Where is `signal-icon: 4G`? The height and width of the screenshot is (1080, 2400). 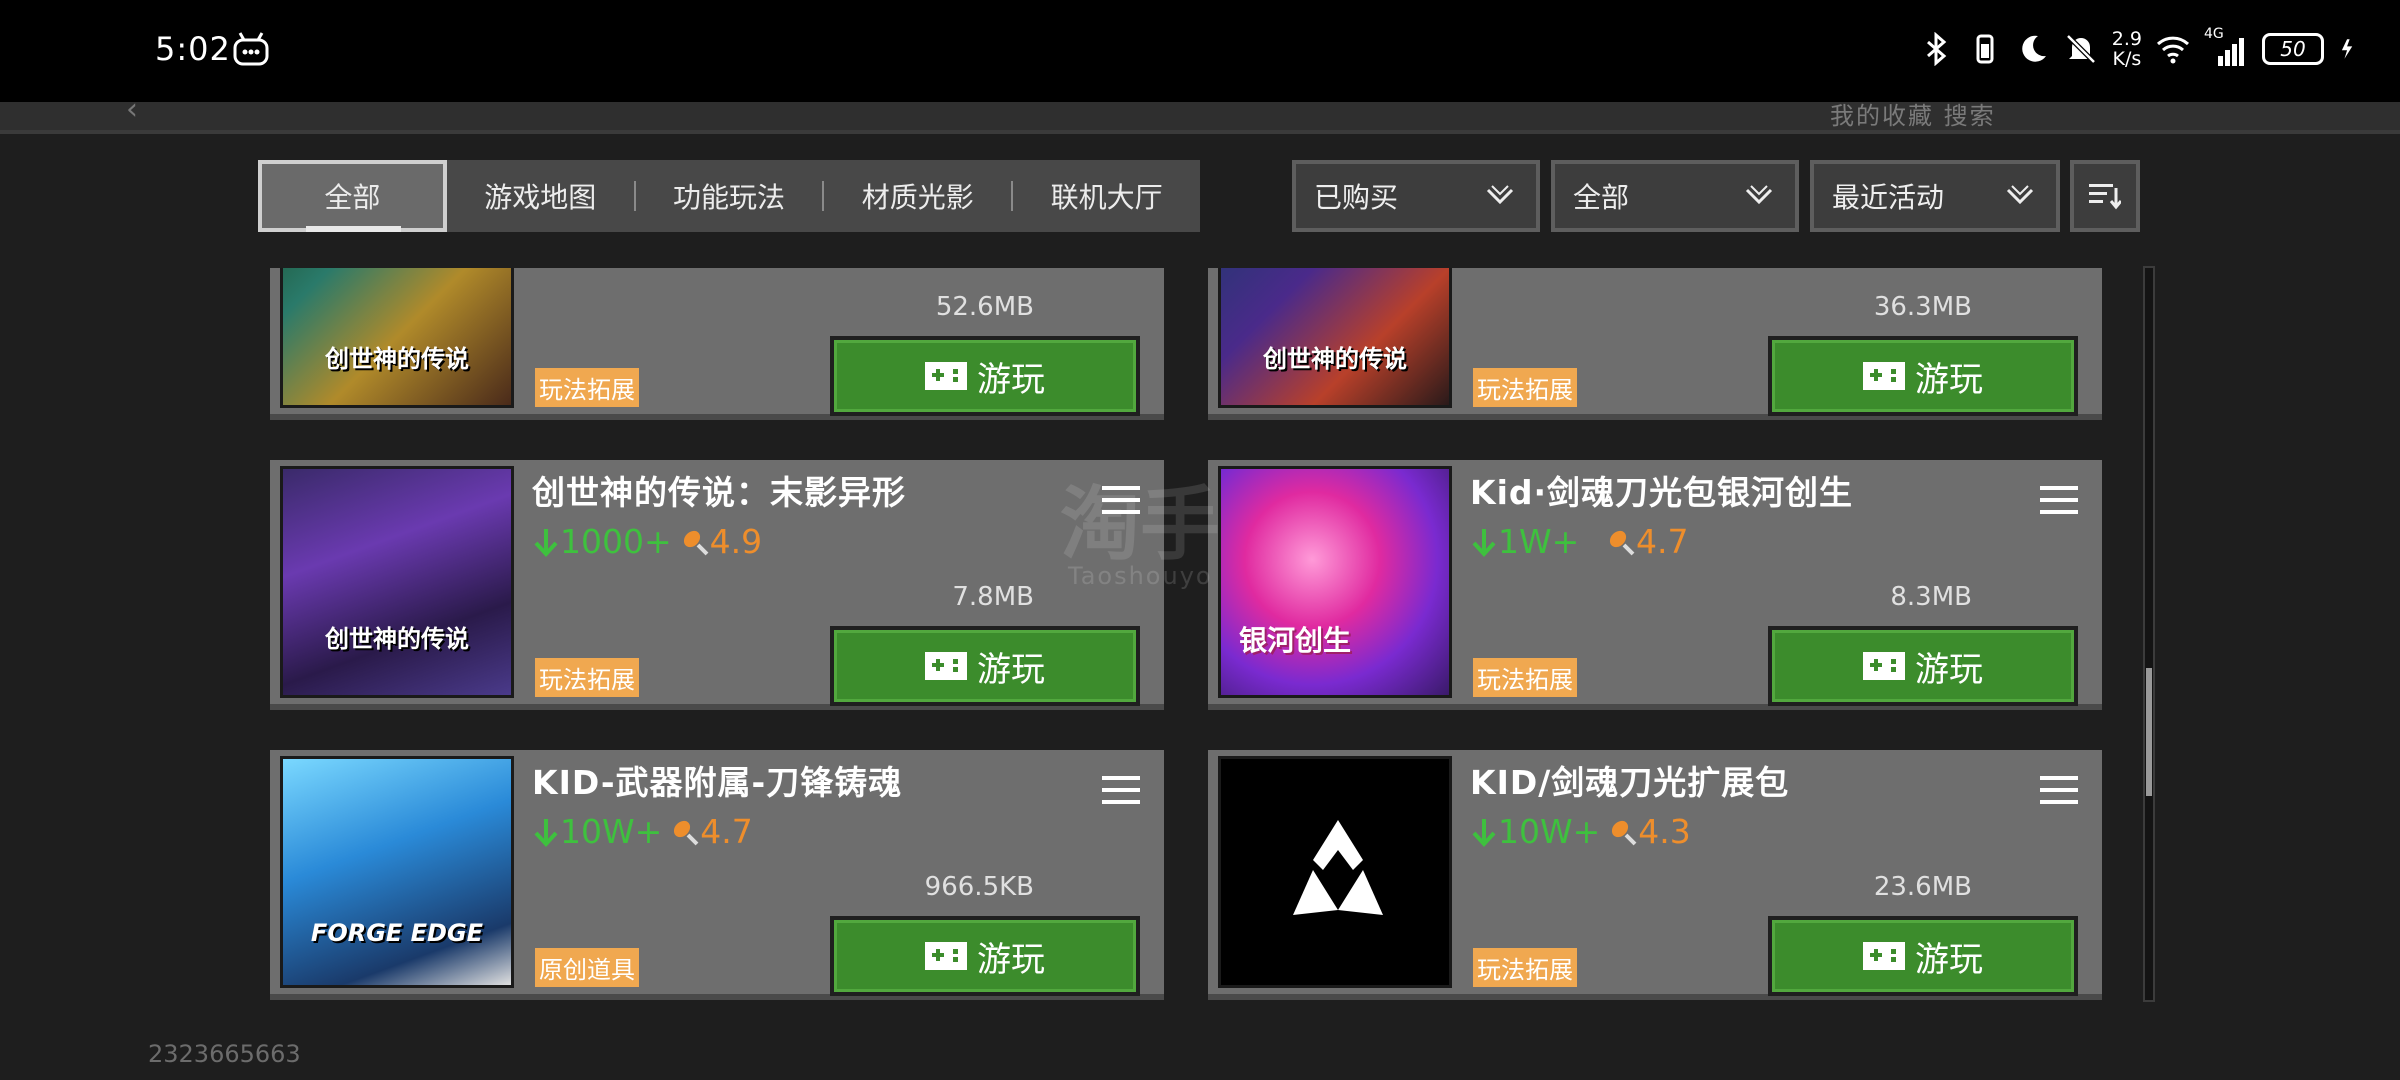
signal-icon: 4G is located at coordinates (2226, 46).